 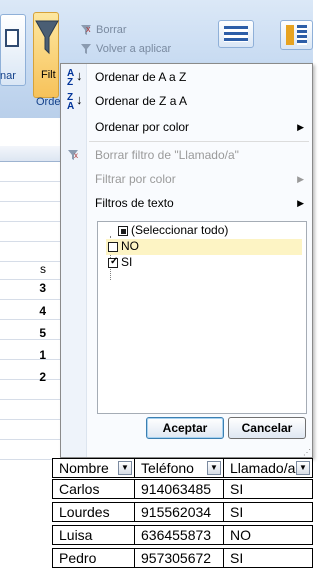 What do you see at coordinates (127, 262) in the screenshot?
I see `option-si-label: SI` at bounding box center [127, 262].